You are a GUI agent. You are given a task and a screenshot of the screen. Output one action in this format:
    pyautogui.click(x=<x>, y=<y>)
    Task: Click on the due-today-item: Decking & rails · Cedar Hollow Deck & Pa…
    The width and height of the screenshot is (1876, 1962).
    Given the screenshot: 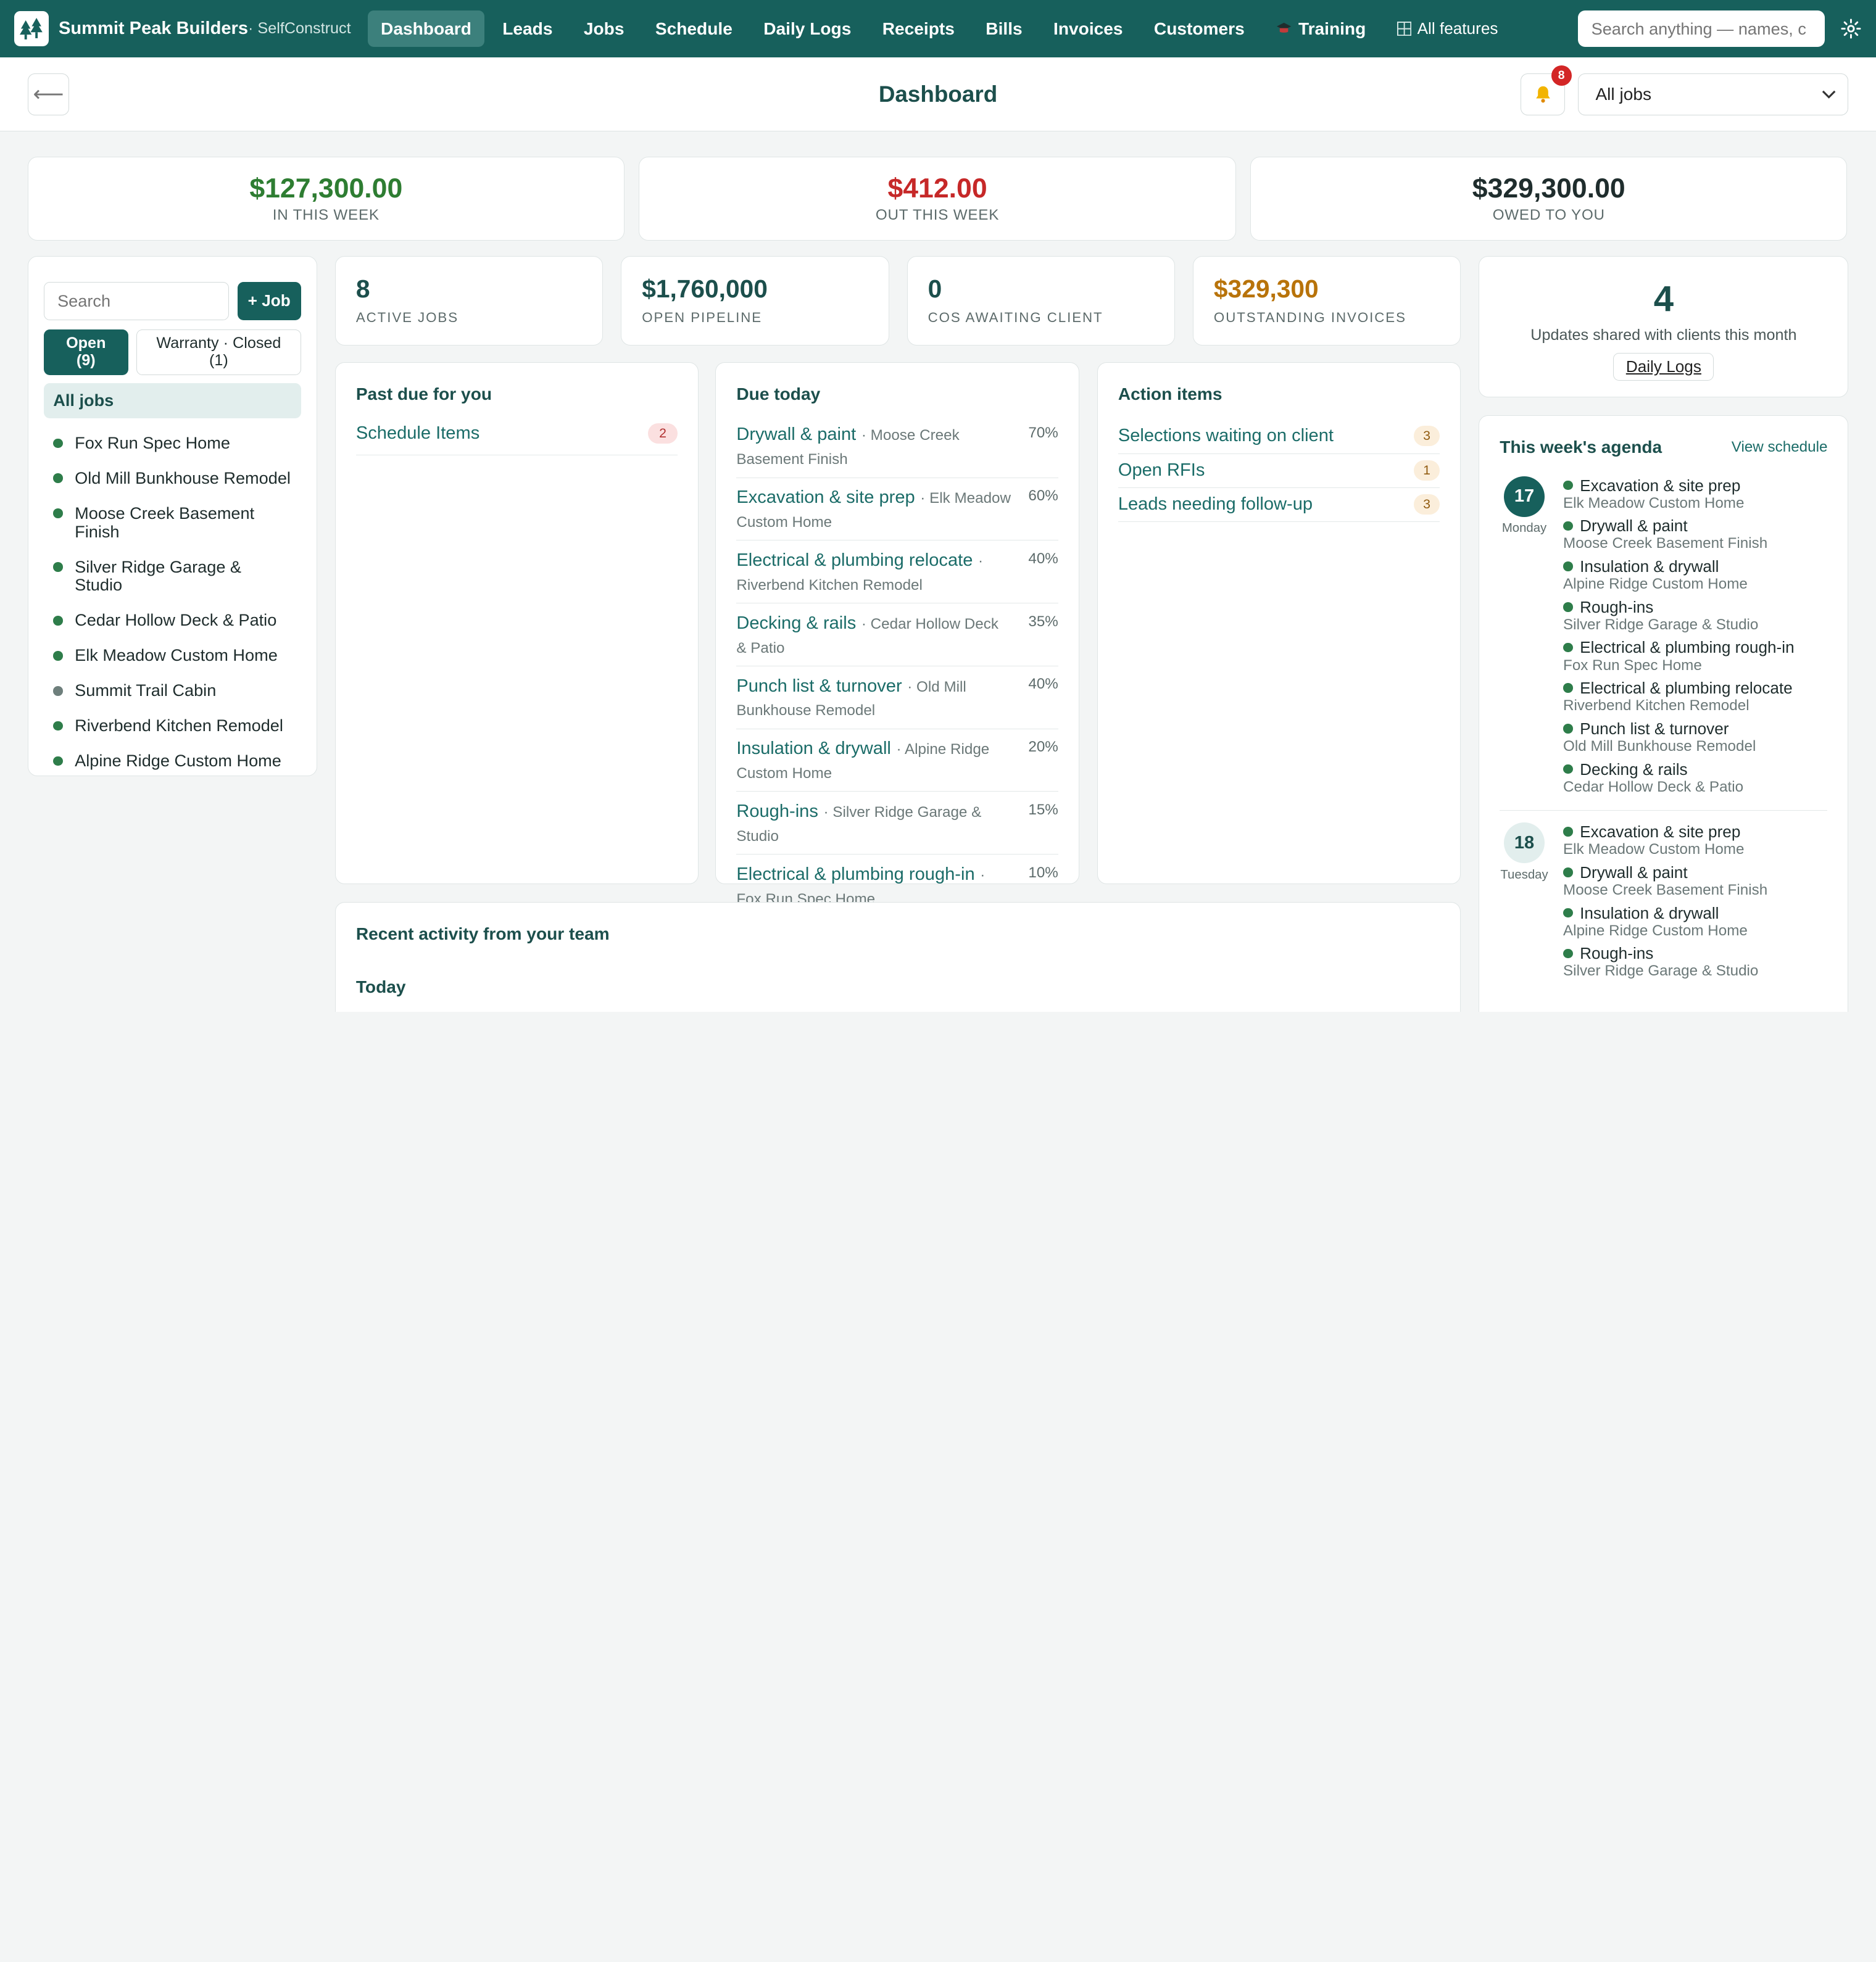 What is the action you would take?
    pyautogui.click(x=897, y=637)
    